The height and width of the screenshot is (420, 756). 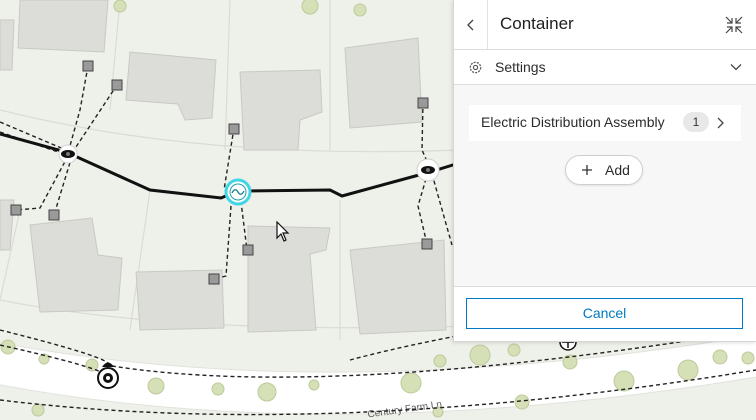 I want to click on cancel-button: Cancel, so click(x=604, y=313).